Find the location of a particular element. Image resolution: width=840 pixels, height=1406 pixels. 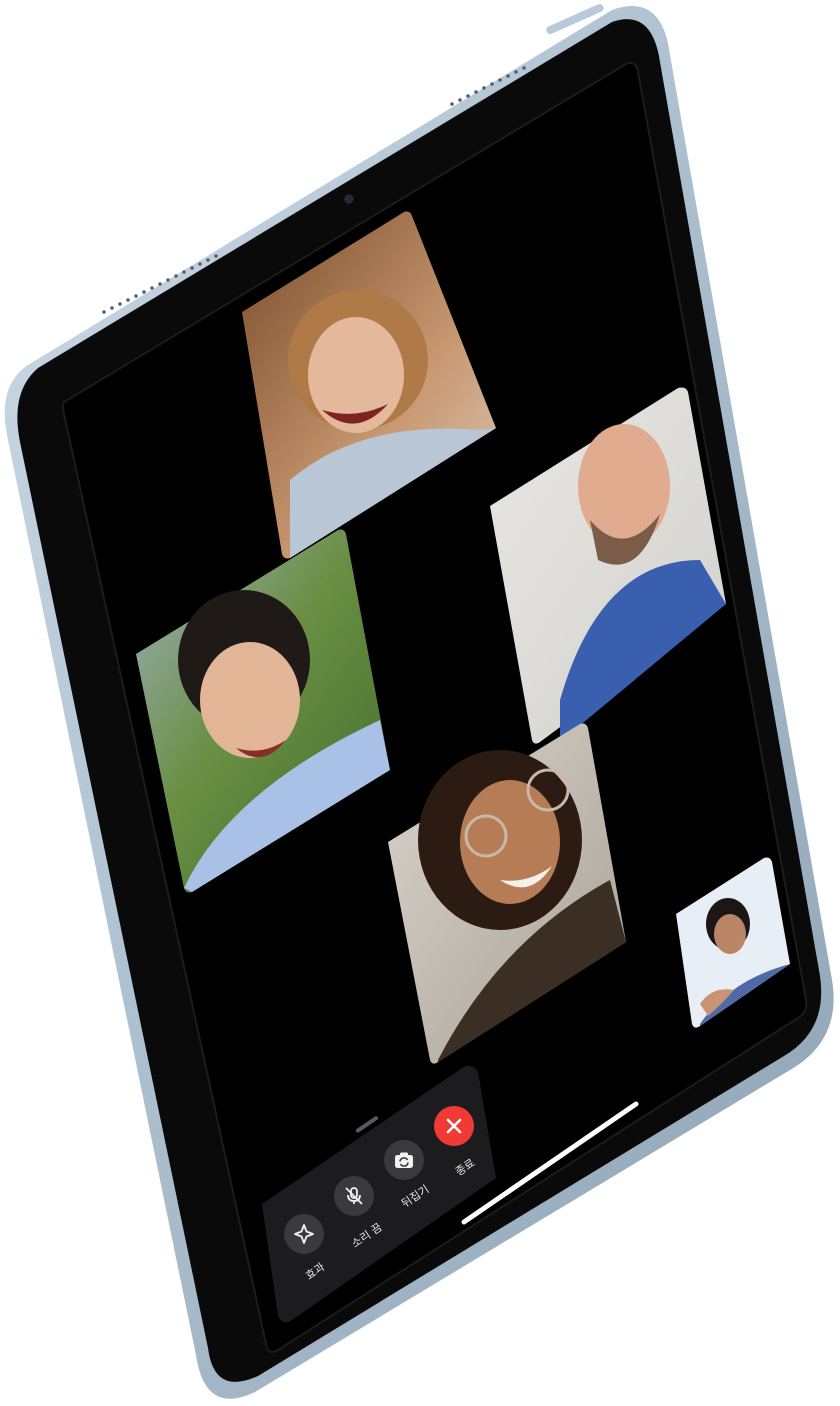

mute-button is located at coordinates (354, 1196).